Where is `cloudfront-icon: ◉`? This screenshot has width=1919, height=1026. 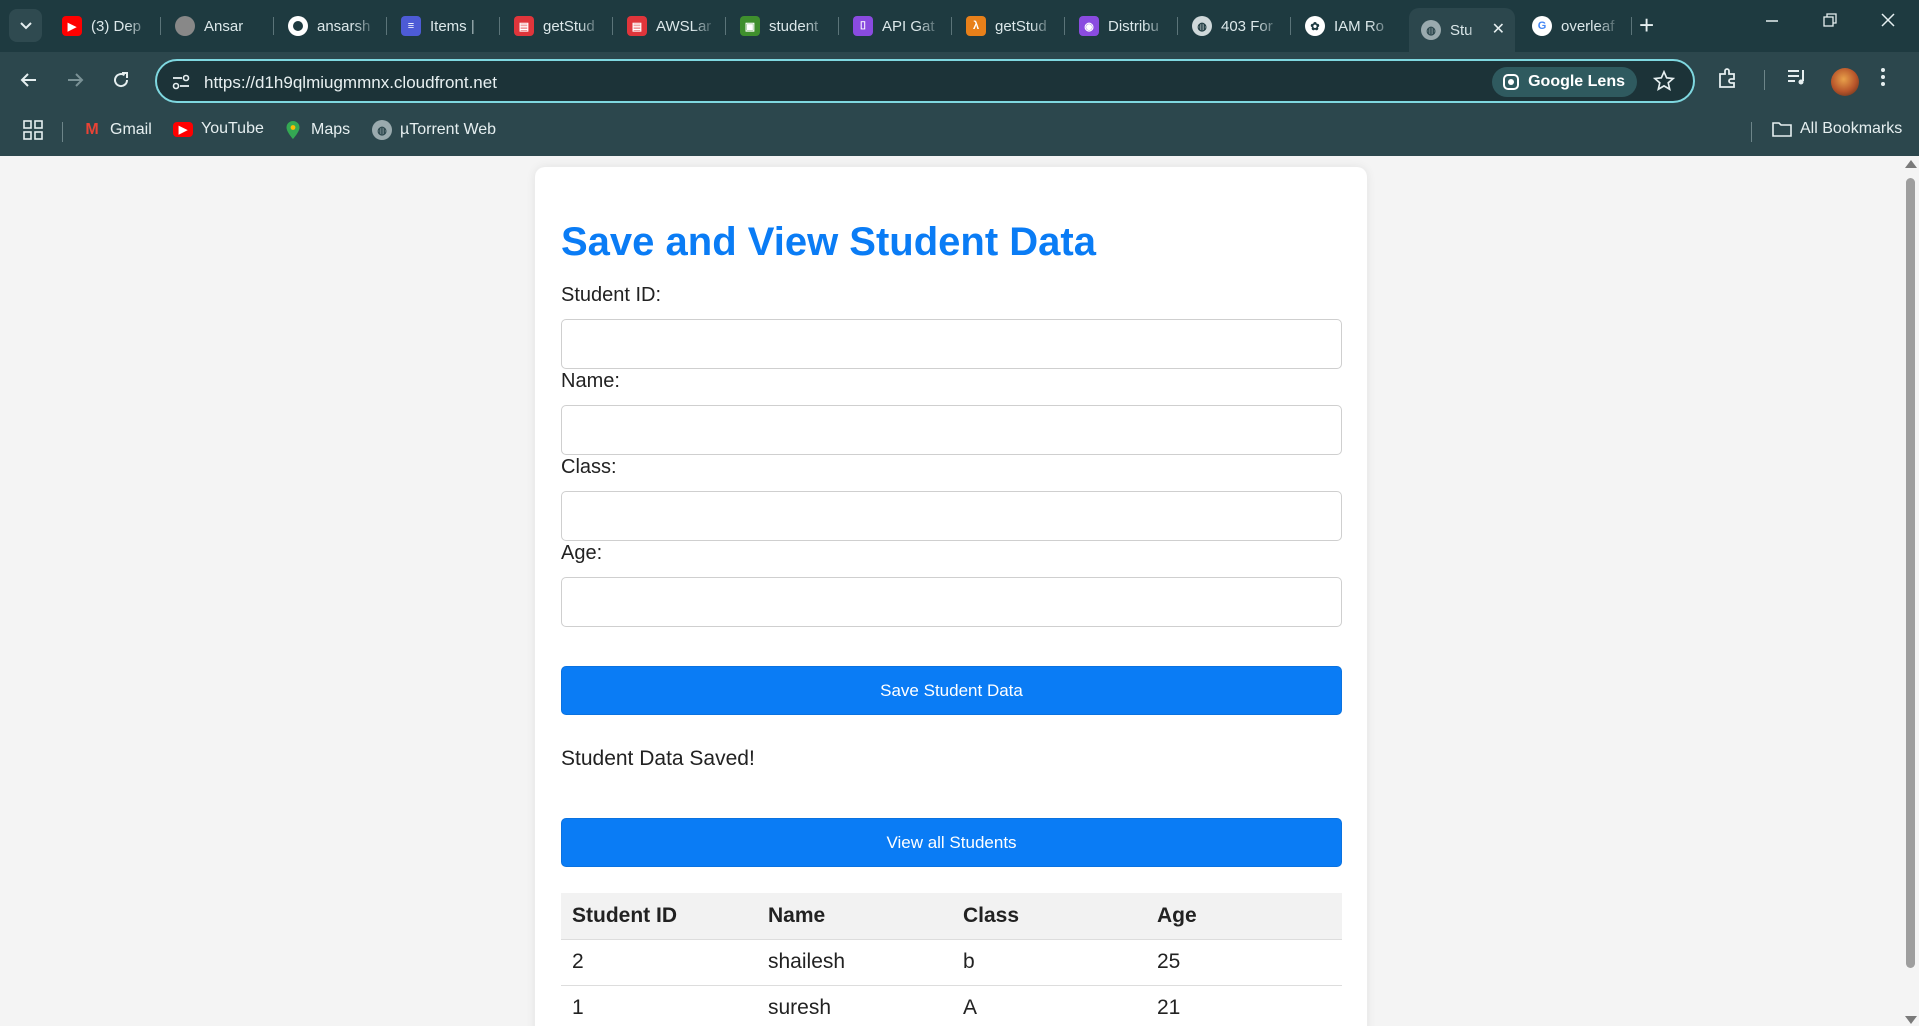 cloudfront-icon: ◉ is located at coordinates (1089, 26).